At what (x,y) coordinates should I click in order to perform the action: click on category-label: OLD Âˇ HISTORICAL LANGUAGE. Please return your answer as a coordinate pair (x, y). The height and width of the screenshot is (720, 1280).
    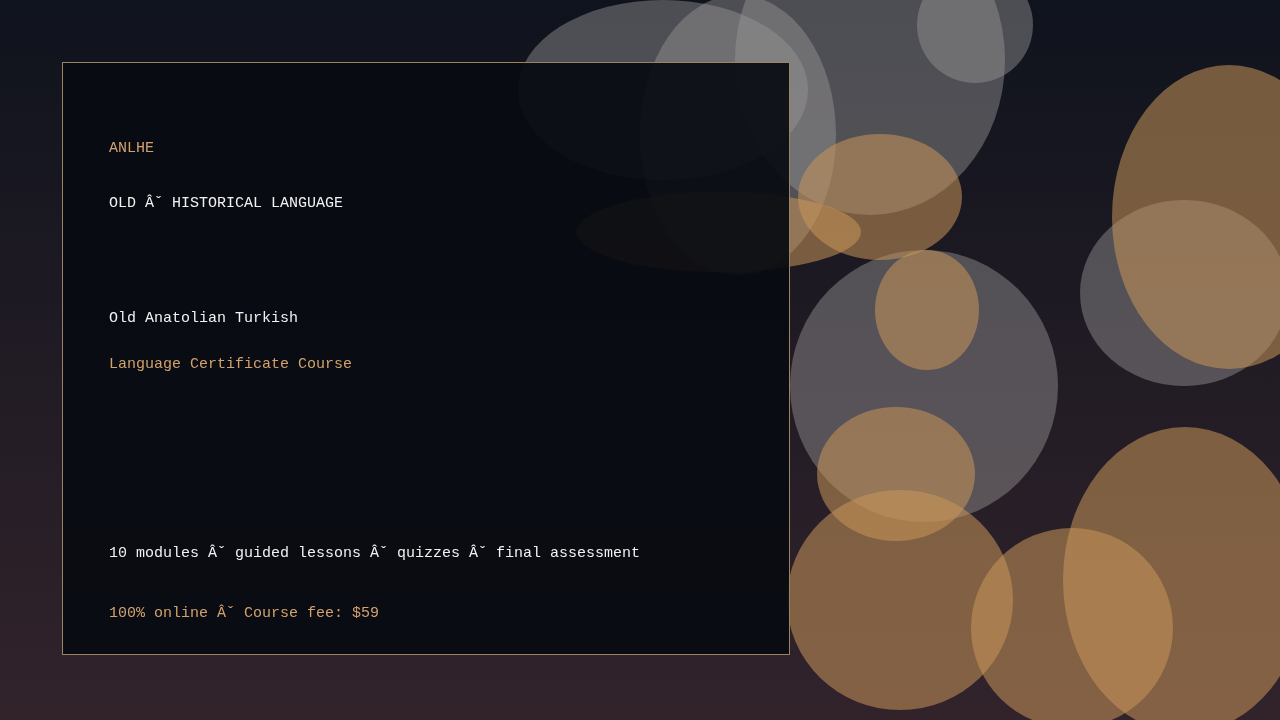
    Looking at the image, I should click on (226, 204).